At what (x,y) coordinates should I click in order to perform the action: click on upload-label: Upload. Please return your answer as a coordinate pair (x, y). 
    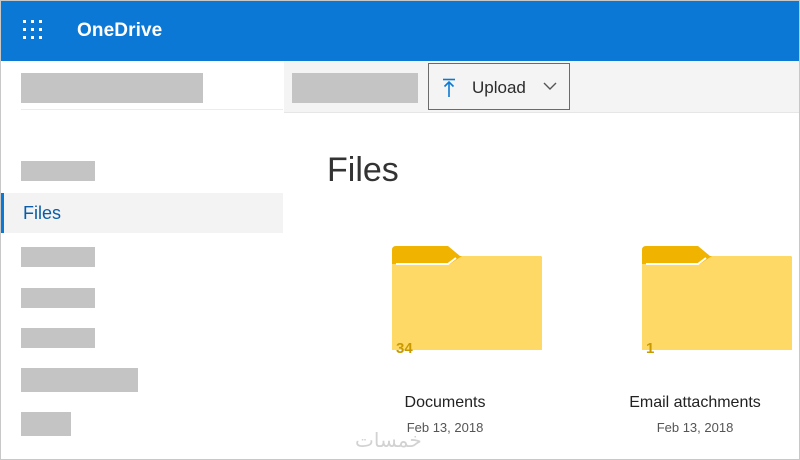
    Looking at the image, I should click on (499, 87).